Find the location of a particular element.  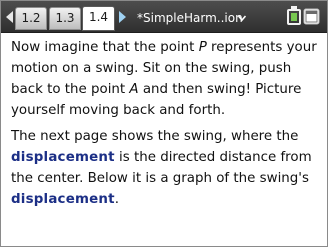

chevron-right-icon is located at coordinates (122, 17).